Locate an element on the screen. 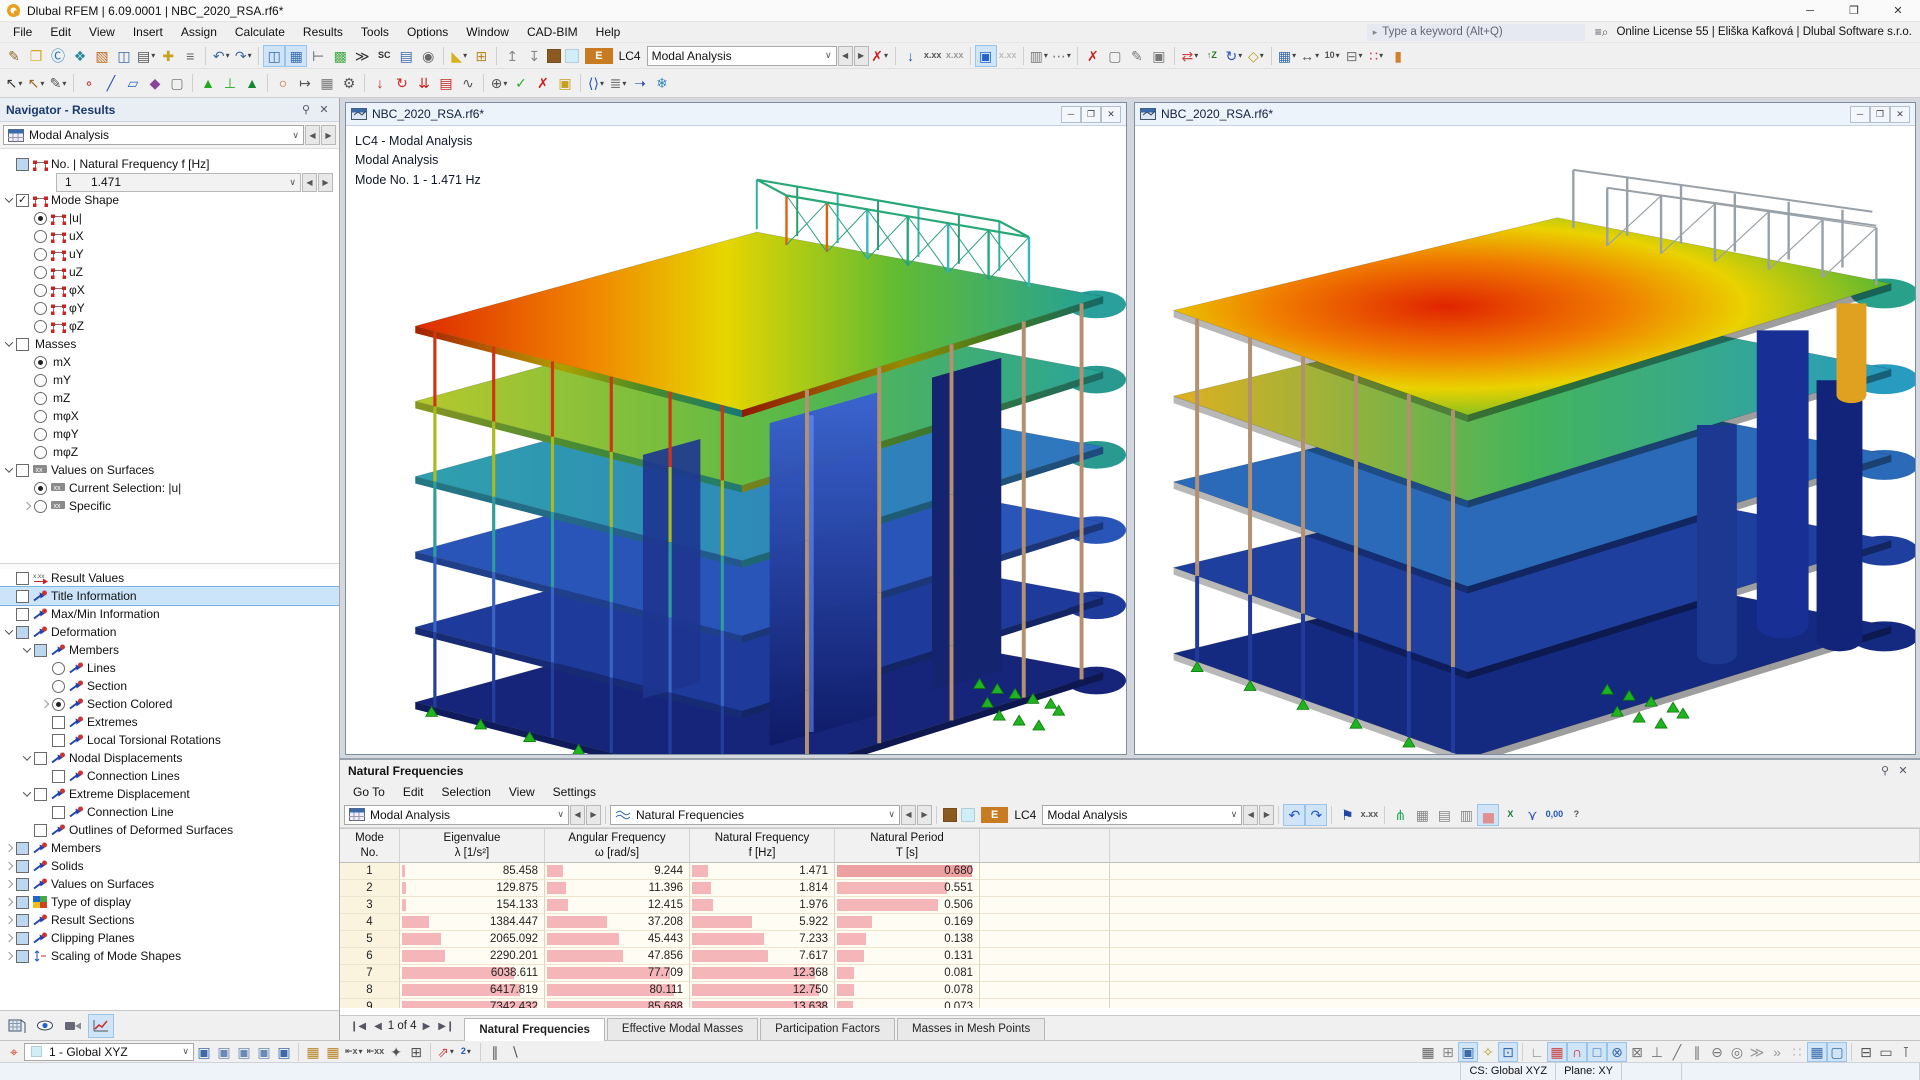 This screenshot has width=1920, height=1080. tree-item-values-on-surfaces: Values on Surfaces is located at coordinates (169, 884).